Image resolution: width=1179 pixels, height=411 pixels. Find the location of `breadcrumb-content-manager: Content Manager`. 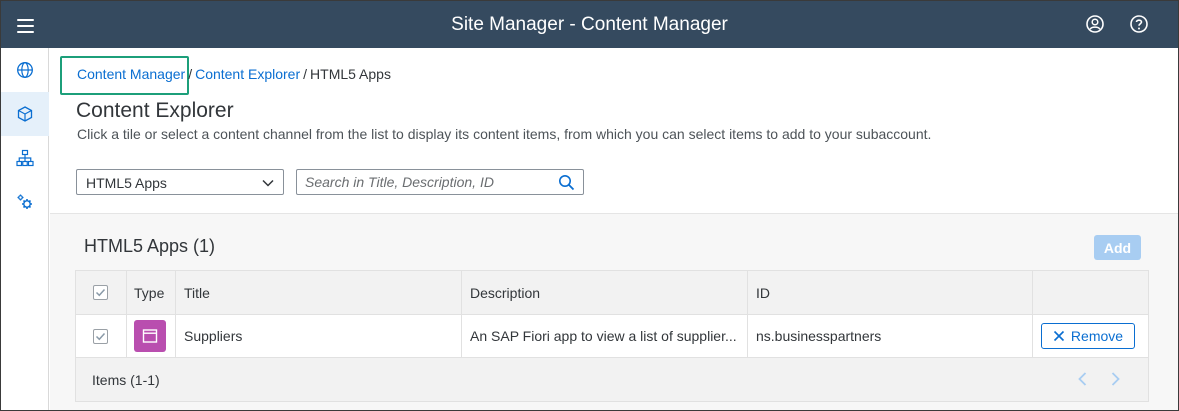

breadcrumb-content-manager: Content Manager is located at coordinates (131, 74).